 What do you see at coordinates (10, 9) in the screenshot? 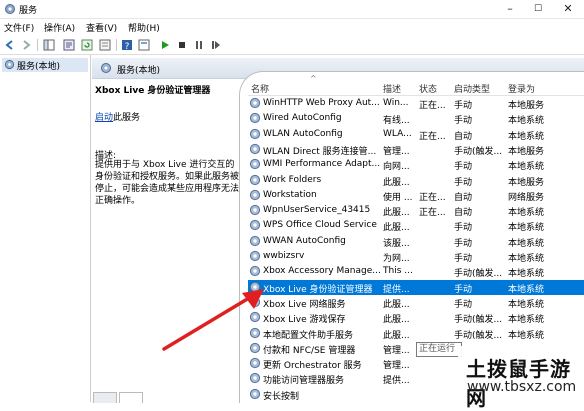
I see `services-app-icon` at bounding box center [10, 9].